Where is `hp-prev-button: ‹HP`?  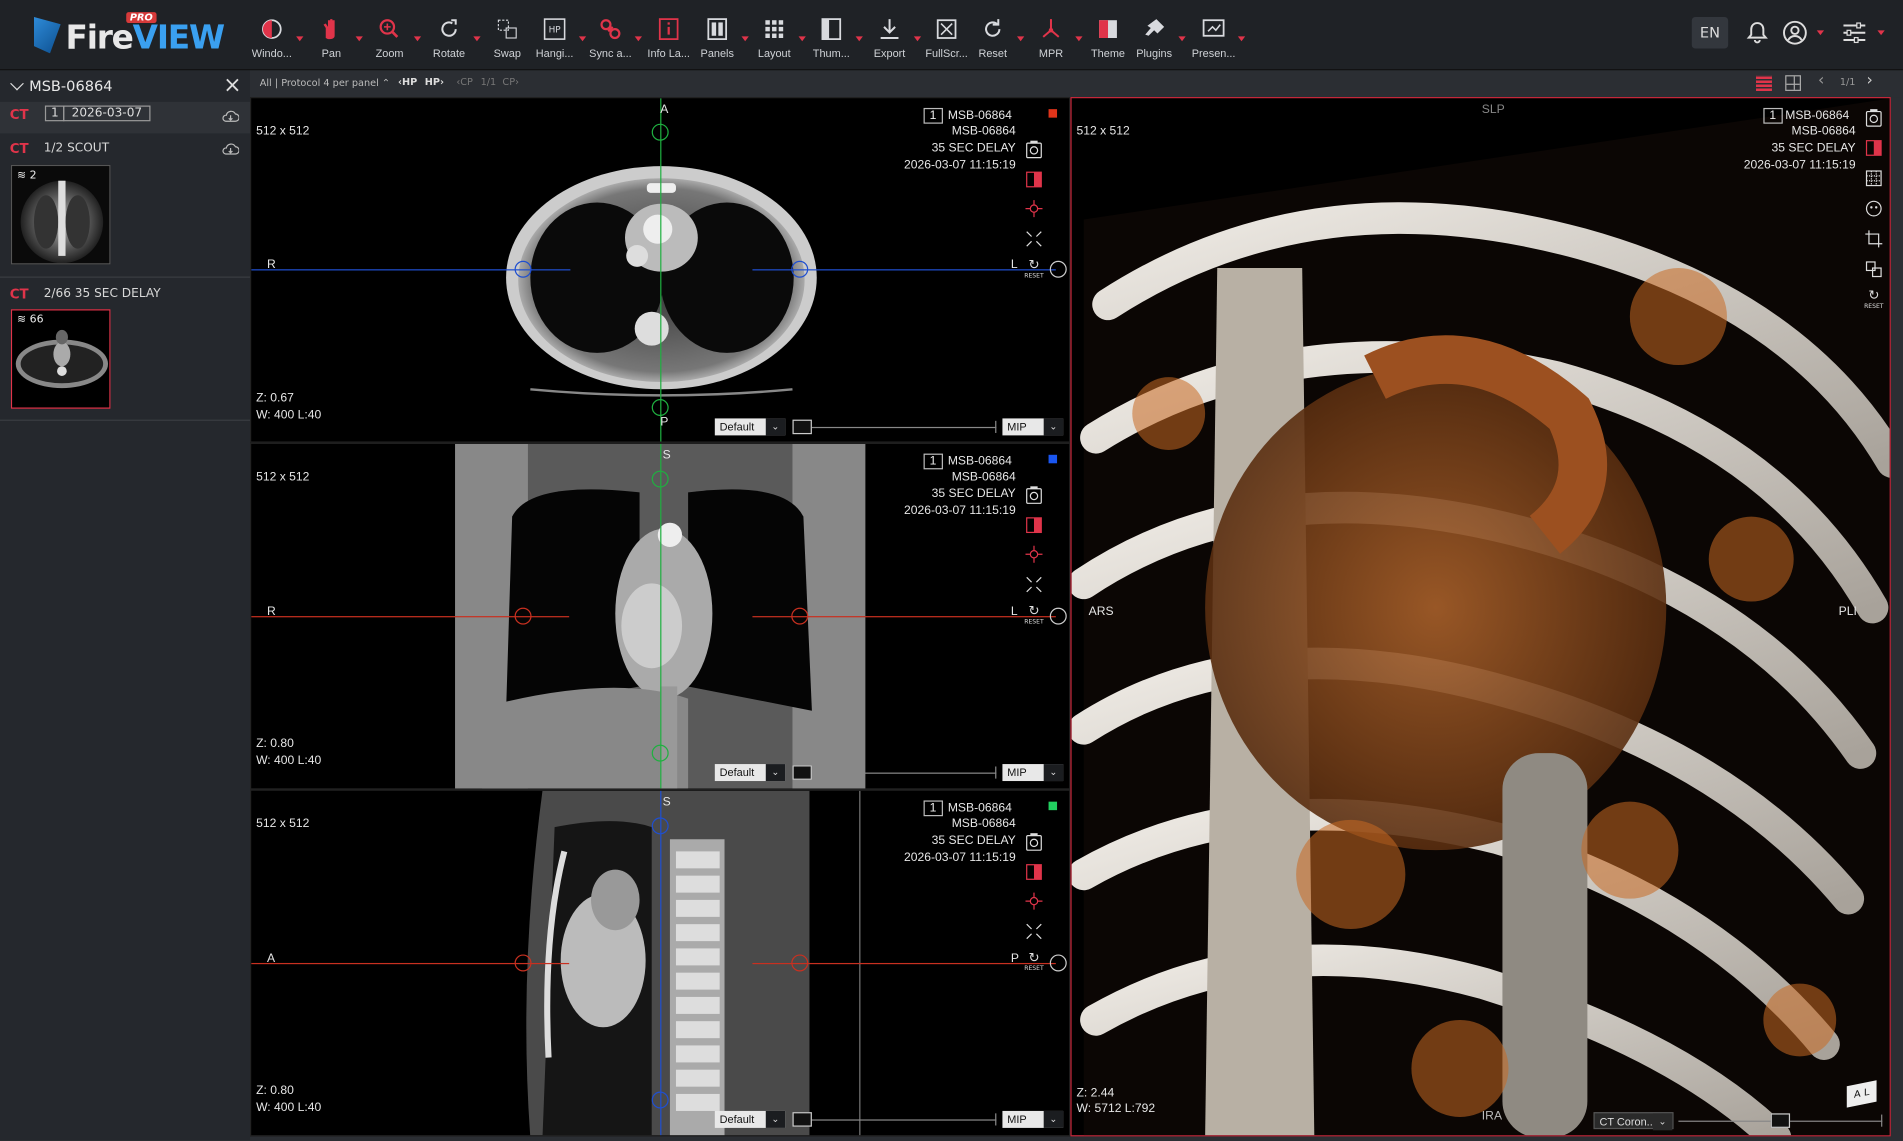 hp-prev-button: ‹HP is located at coordinates (407, 81).